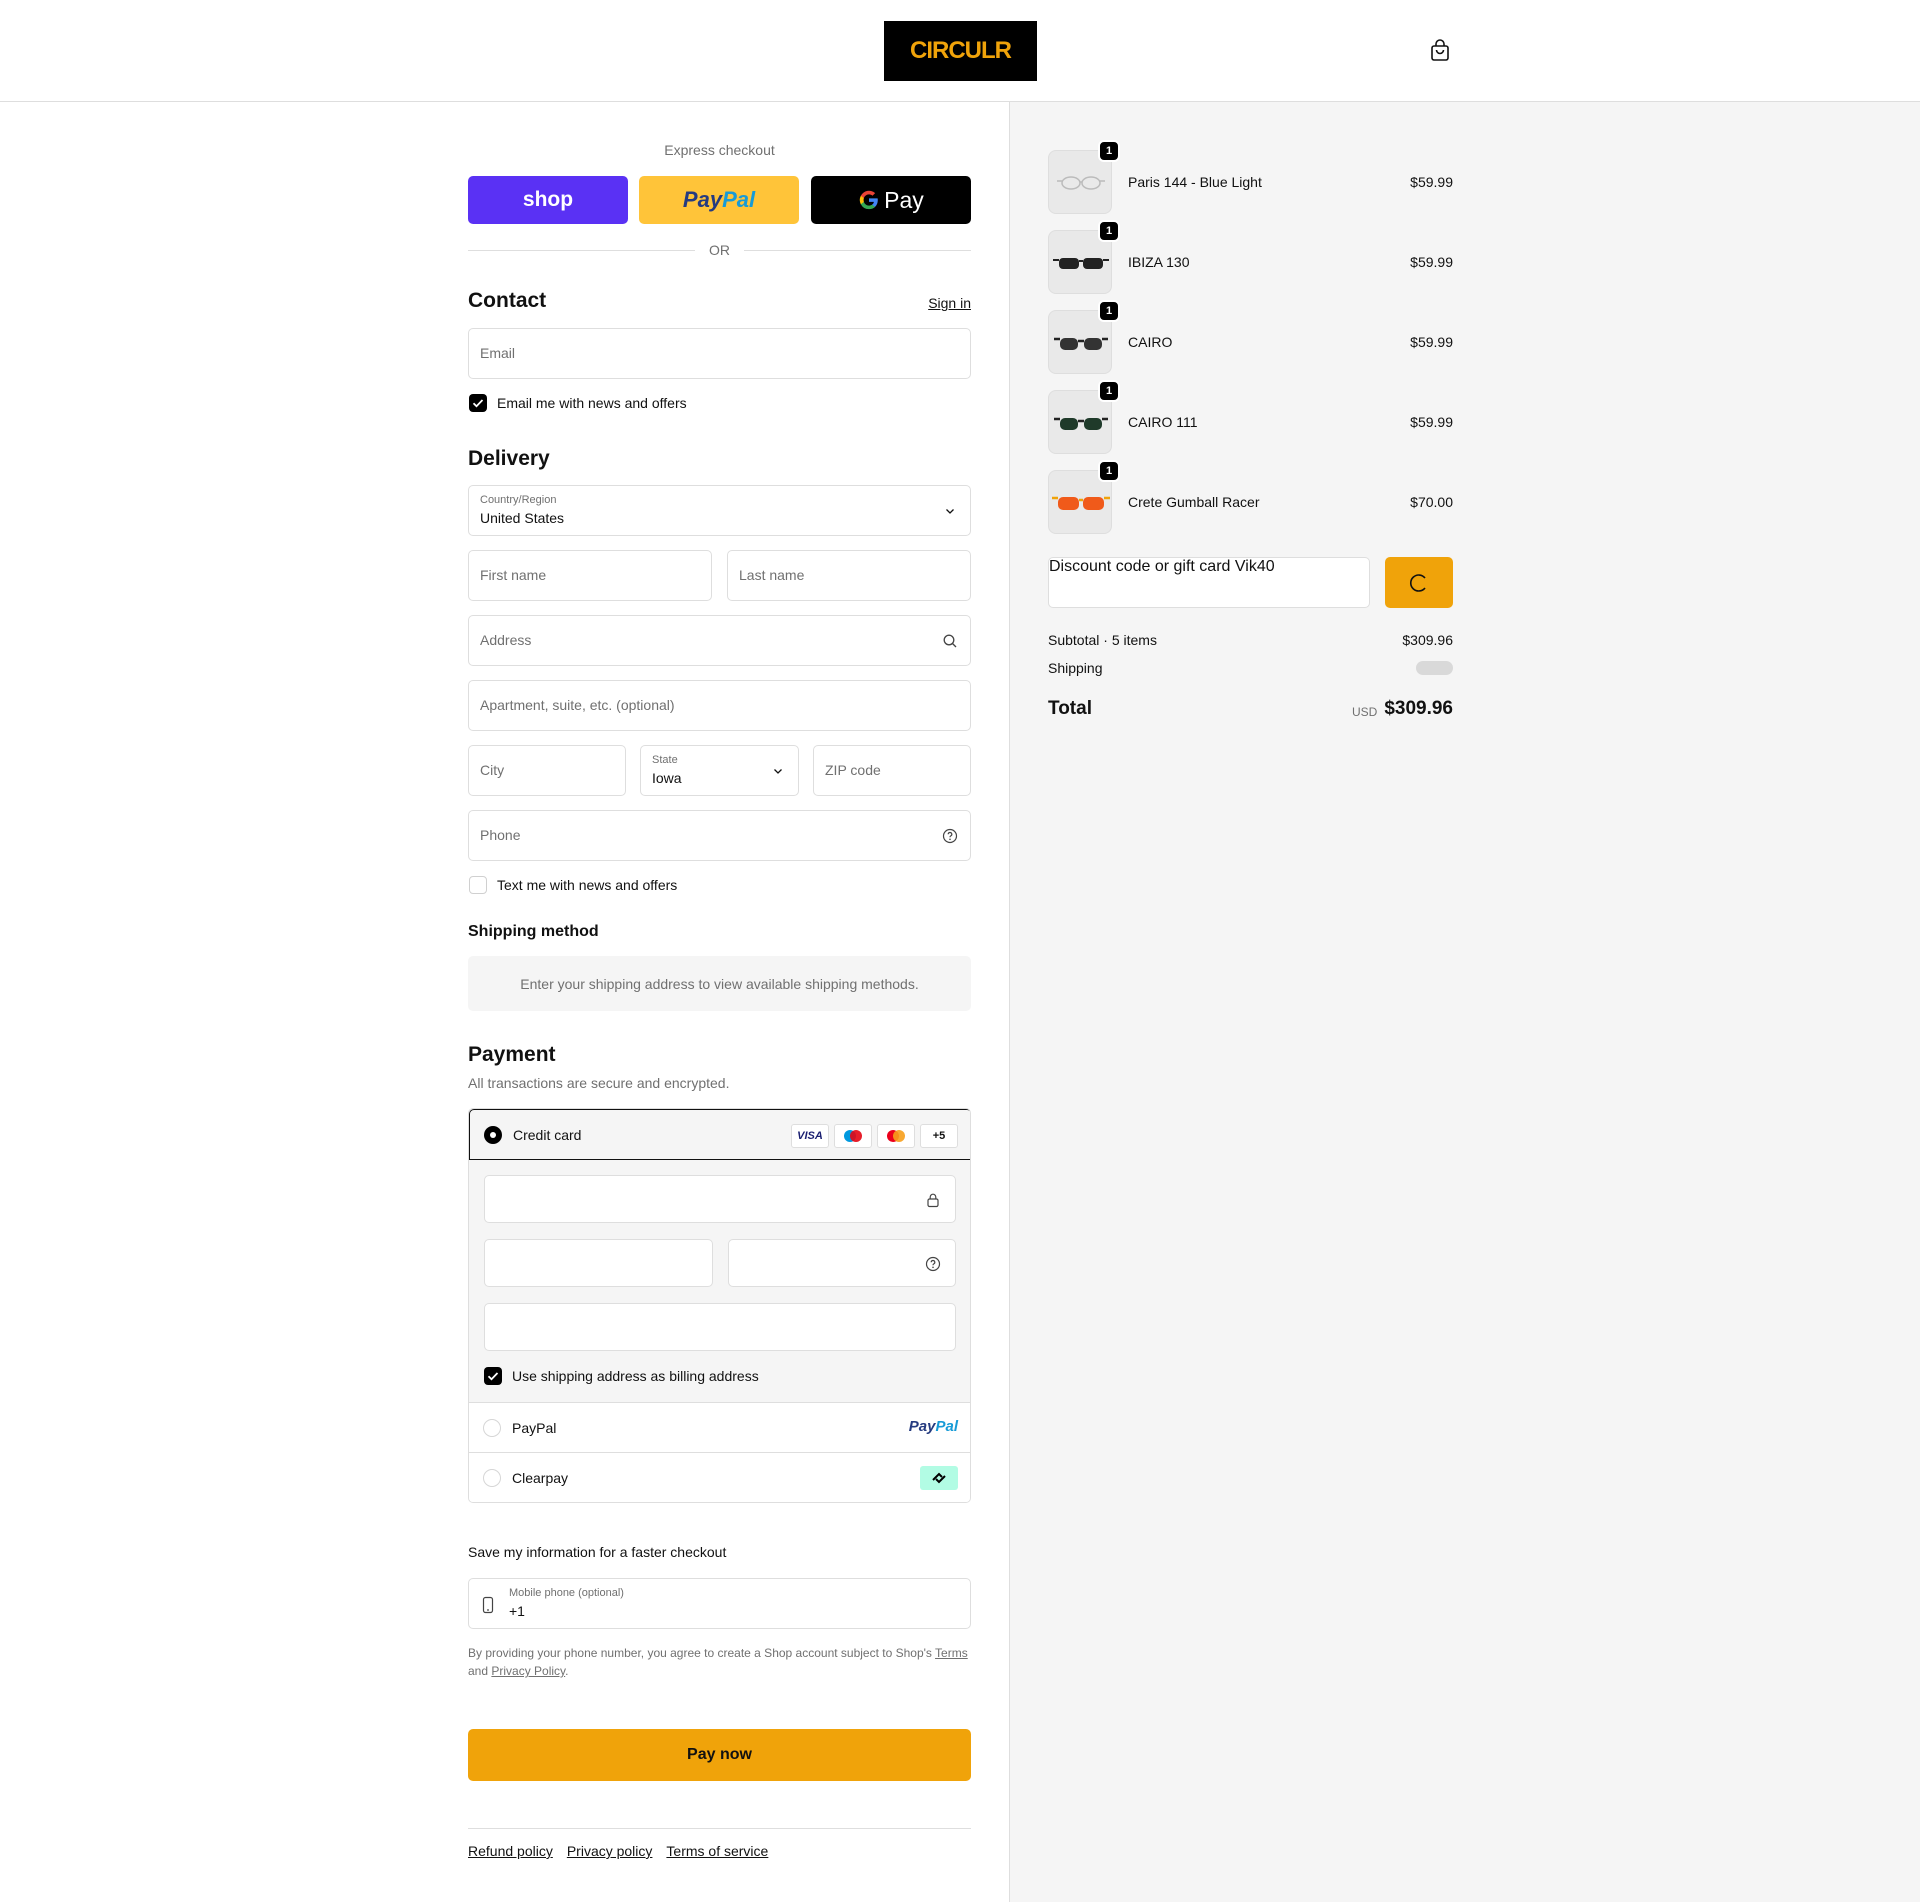  What do you see at coordinates (719, 250) in the screenshot?
I see `or-text: OR` at bounding box center [719, 250].